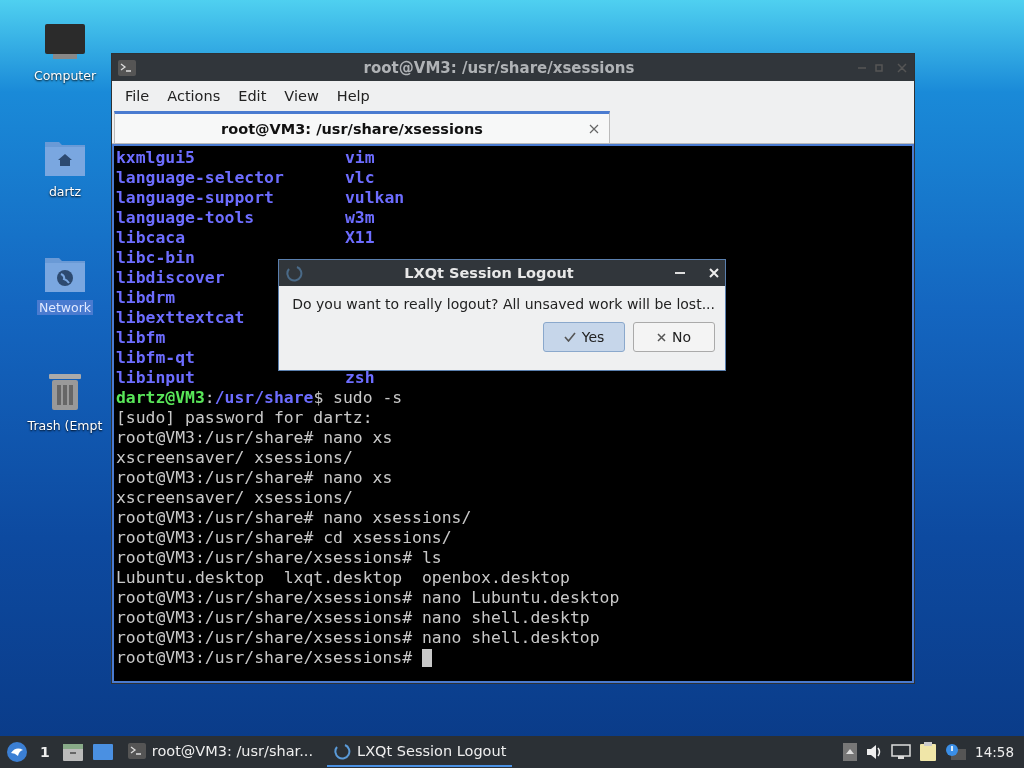 The height and width of the screenshot is (768, 1024). What do you see at coordinates (362, 127) in the screenshot?
I see `terminal-tab: root@VM3: /usr/share/xsessions` at bounding box center [362, 127].